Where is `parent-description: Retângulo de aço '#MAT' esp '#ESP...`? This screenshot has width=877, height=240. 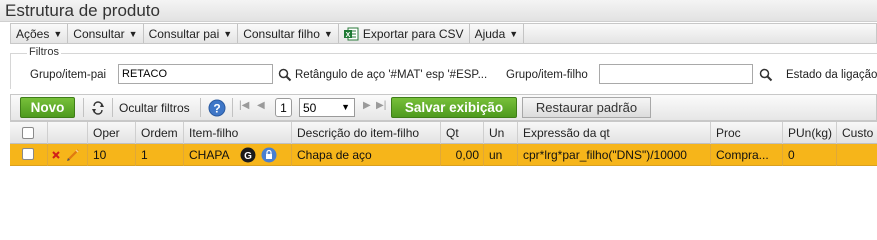
parent-description: Retângulo de aço '#MAT' esp '#ESP... is located at coordinates (391, 75).